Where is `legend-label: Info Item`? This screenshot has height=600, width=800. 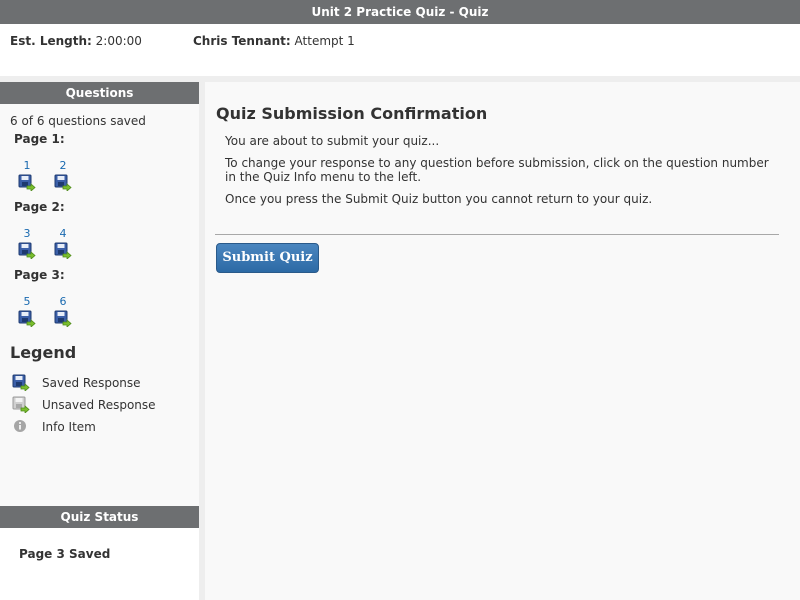
legend-label: Info Item is located at coordinates (69, 426).